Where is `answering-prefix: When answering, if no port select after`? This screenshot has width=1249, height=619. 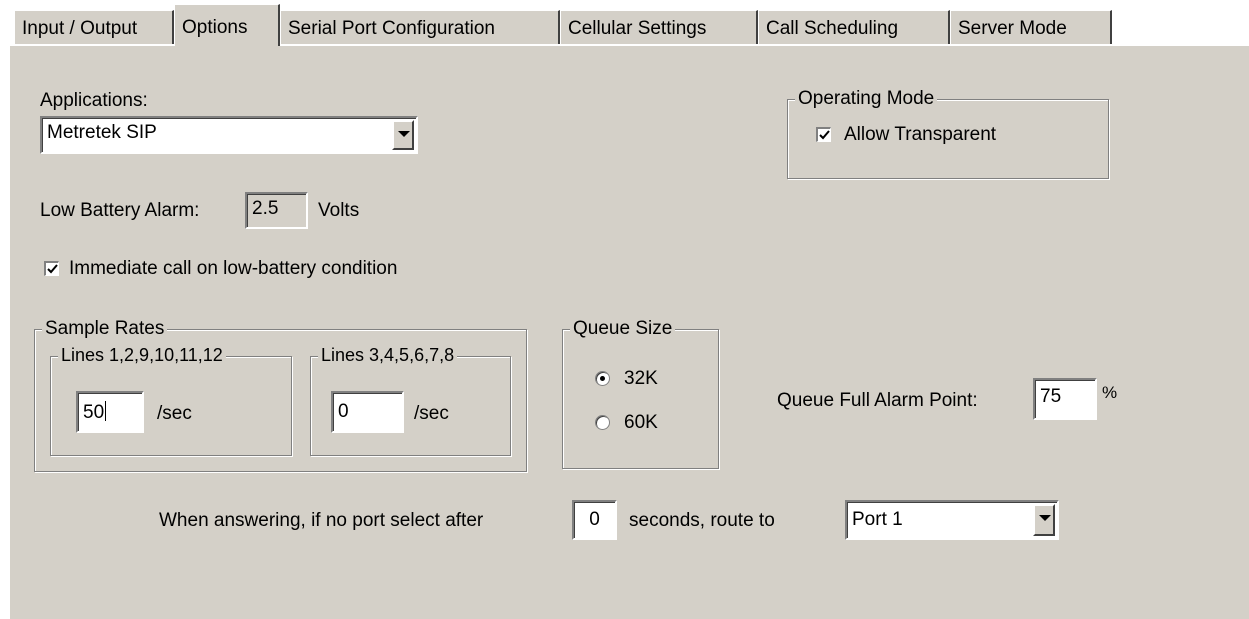
answering-prefix: When answering, if no port select after is located at coordinates (321, 520).